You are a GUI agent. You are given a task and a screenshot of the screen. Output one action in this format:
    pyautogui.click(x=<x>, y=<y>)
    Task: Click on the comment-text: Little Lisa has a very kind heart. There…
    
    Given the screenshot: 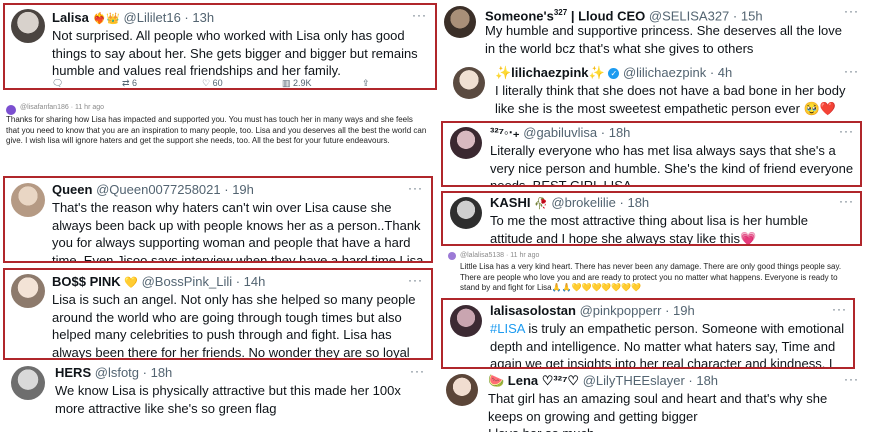 What is the action you would take?
    pyautogui.click(x=651, y=277)
    